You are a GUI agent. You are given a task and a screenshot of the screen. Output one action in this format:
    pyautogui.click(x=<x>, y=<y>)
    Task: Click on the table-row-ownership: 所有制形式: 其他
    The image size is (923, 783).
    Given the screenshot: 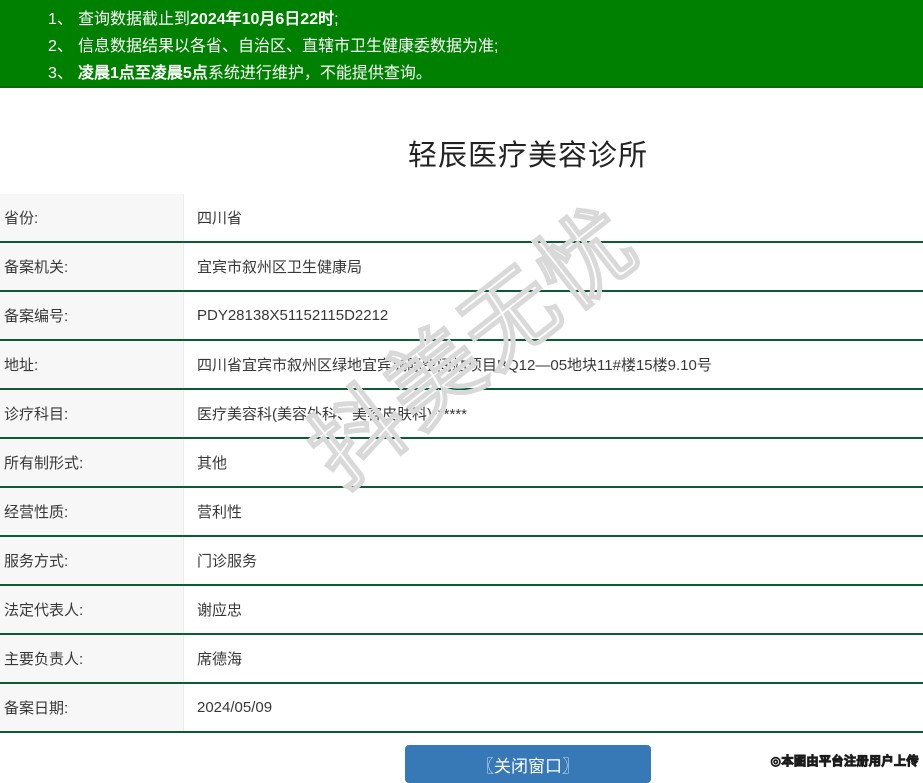 What is the action you would take?
    pyautogui.click(x=461, y=463)
    